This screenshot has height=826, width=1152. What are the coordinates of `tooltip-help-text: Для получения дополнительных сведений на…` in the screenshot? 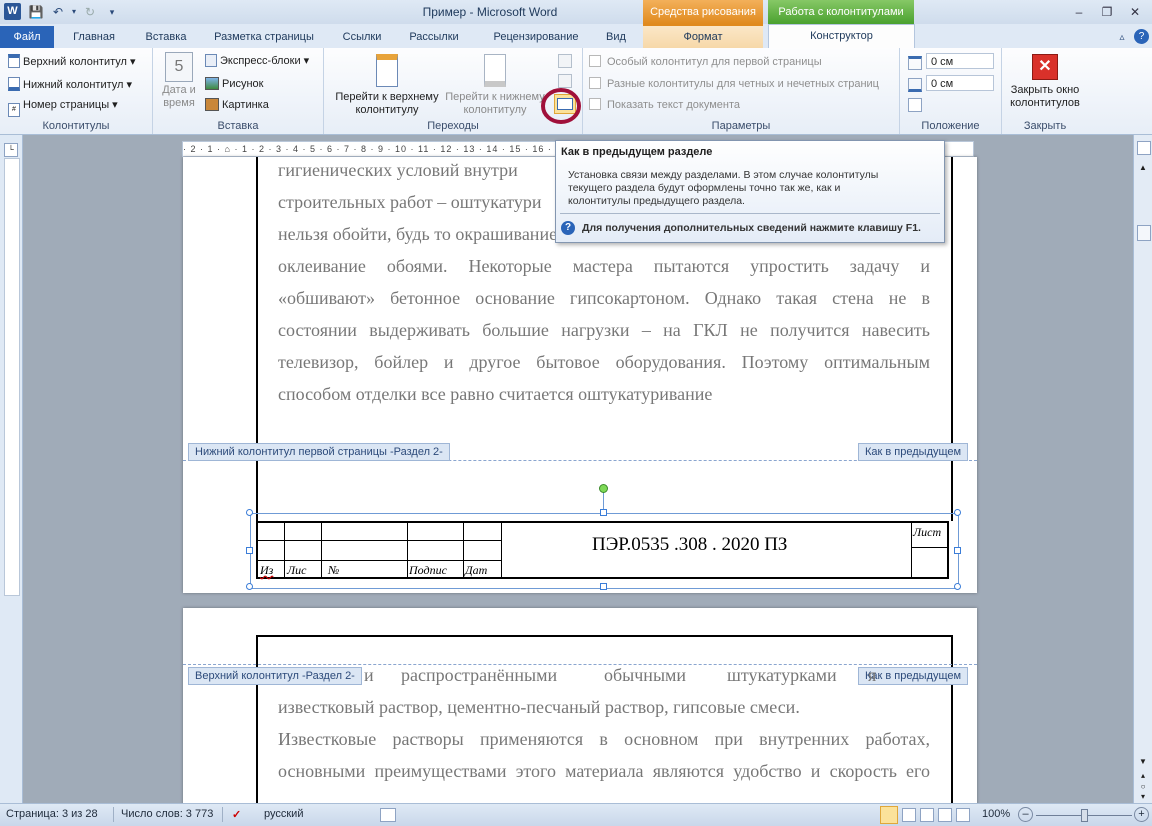 It's located at (751, 228).